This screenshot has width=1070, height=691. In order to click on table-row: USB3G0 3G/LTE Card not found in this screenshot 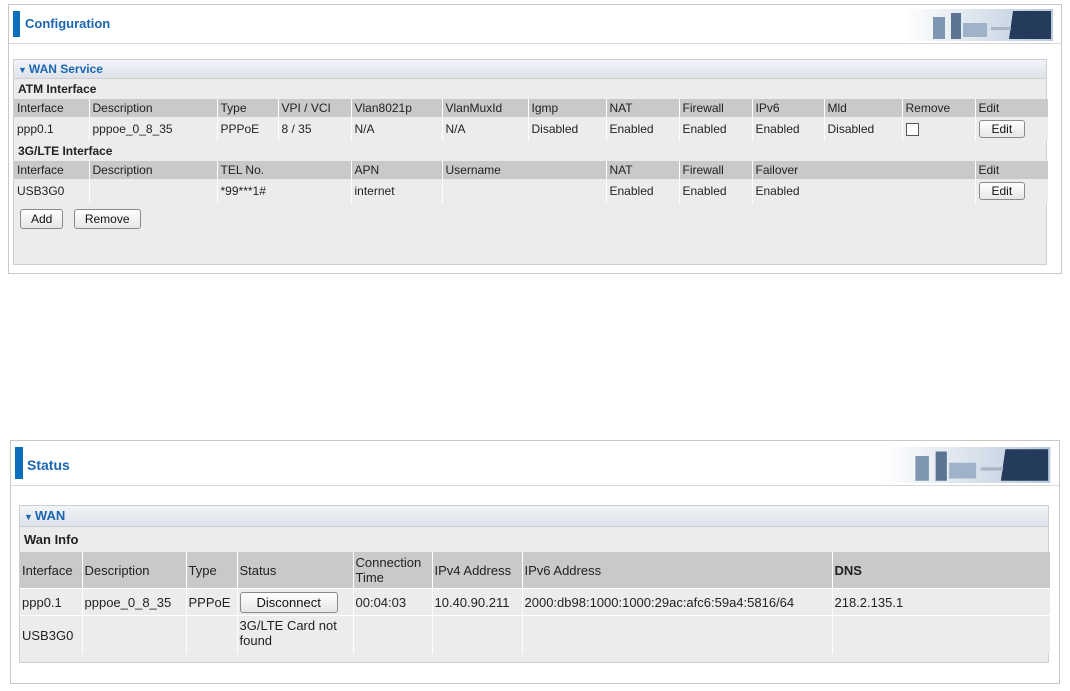, I will do `click(535, 634)`.